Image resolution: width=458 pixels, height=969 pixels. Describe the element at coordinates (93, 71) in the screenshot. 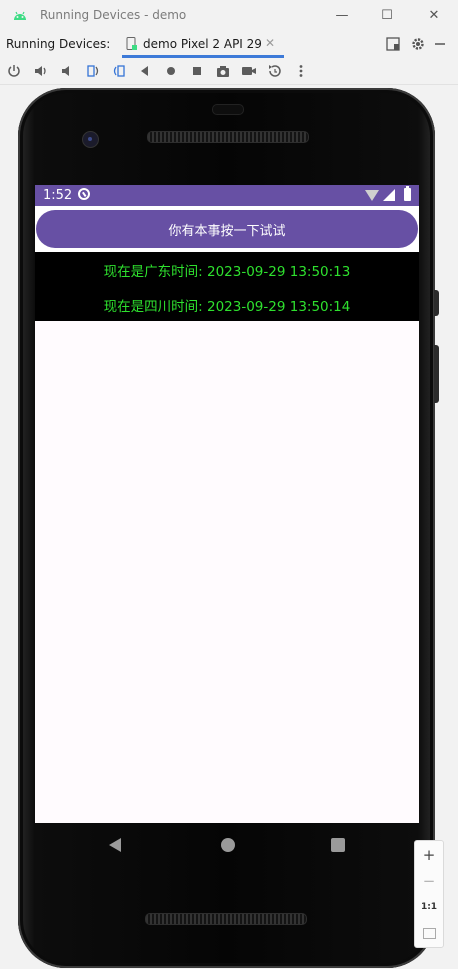

I see `rotate-left-icon` at that location.